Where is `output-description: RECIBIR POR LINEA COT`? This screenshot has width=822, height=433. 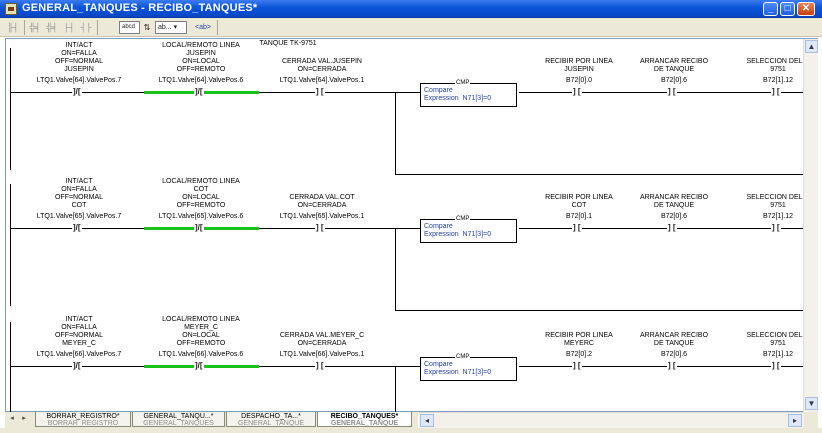
output-description: RECIBIR POR LINEA COT is located at coordinates (579, 201).